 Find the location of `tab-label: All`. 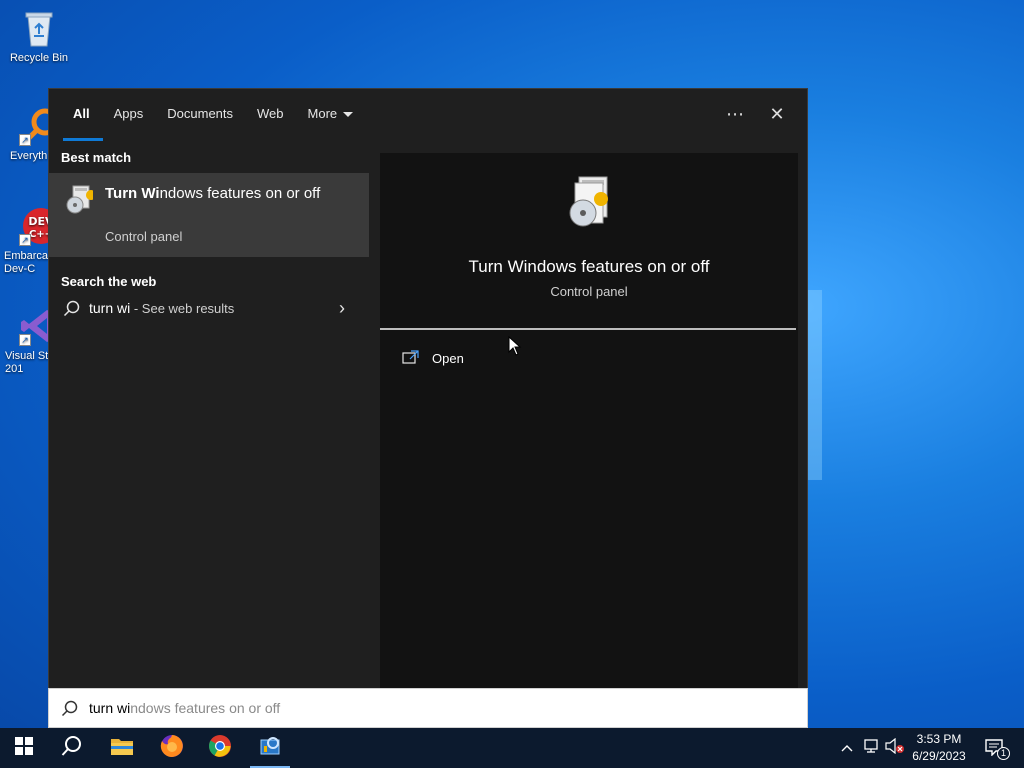

tab-label: All is located at coordinates (81, 113).